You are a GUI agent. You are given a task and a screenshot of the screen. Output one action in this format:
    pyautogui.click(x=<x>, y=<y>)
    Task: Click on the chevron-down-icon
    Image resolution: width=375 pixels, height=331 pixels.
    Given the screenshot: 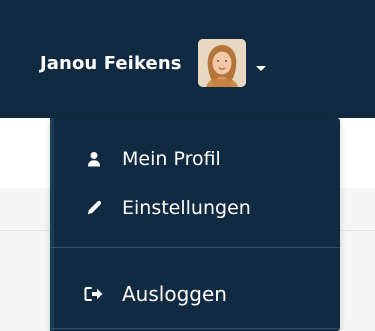 What is the action you would take?
    pyautogui.click(x=260, y=68)
    